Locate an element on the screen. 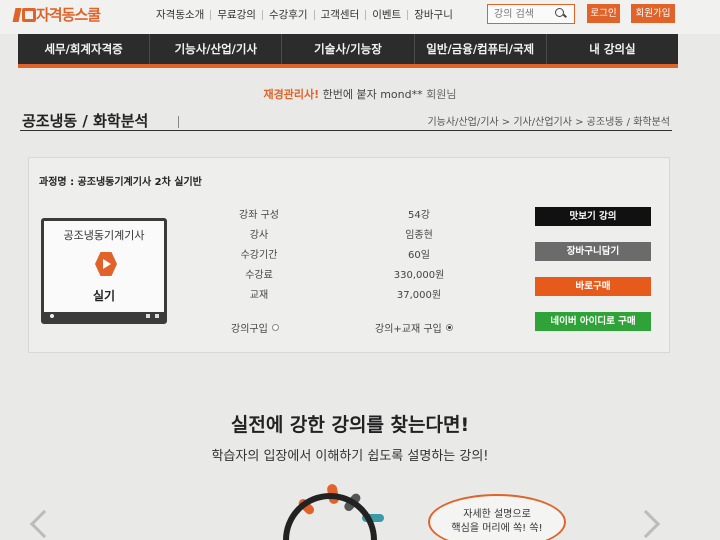 This screenshot has width=720, height=540. naver-buy-button: 네이버 아이디로 구매 is located at coordinates (593, 321).